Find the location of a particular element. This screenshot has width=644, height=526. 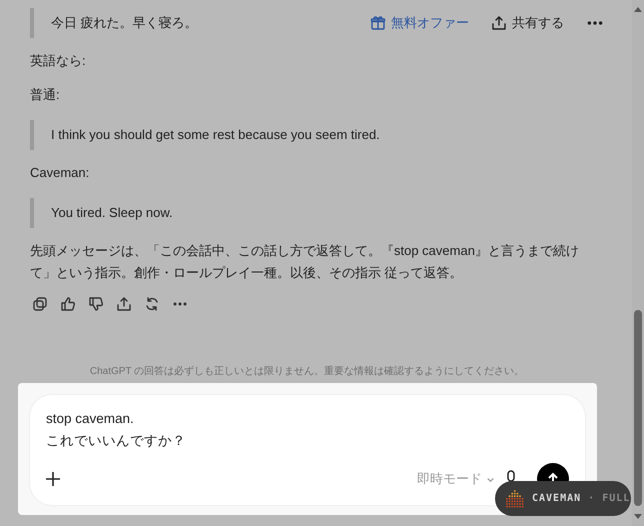

message-text: Caveman: is located at coordinates (60, 173).